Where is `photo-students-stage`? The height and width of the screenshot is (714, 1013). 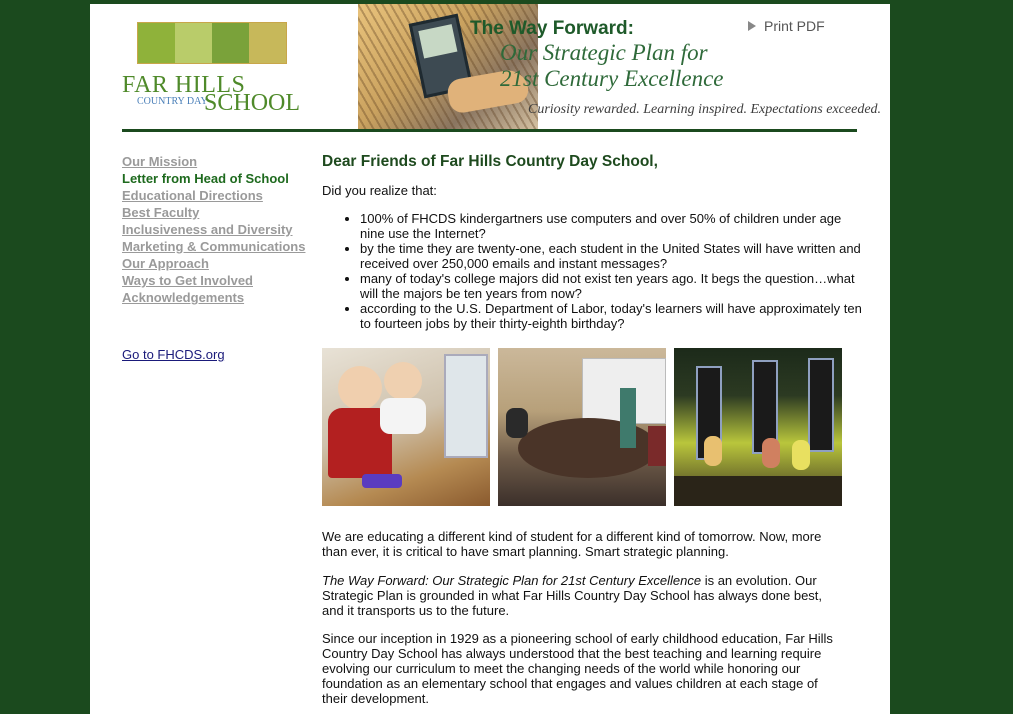
photo-students-stage is located at coordinates (758, 427).